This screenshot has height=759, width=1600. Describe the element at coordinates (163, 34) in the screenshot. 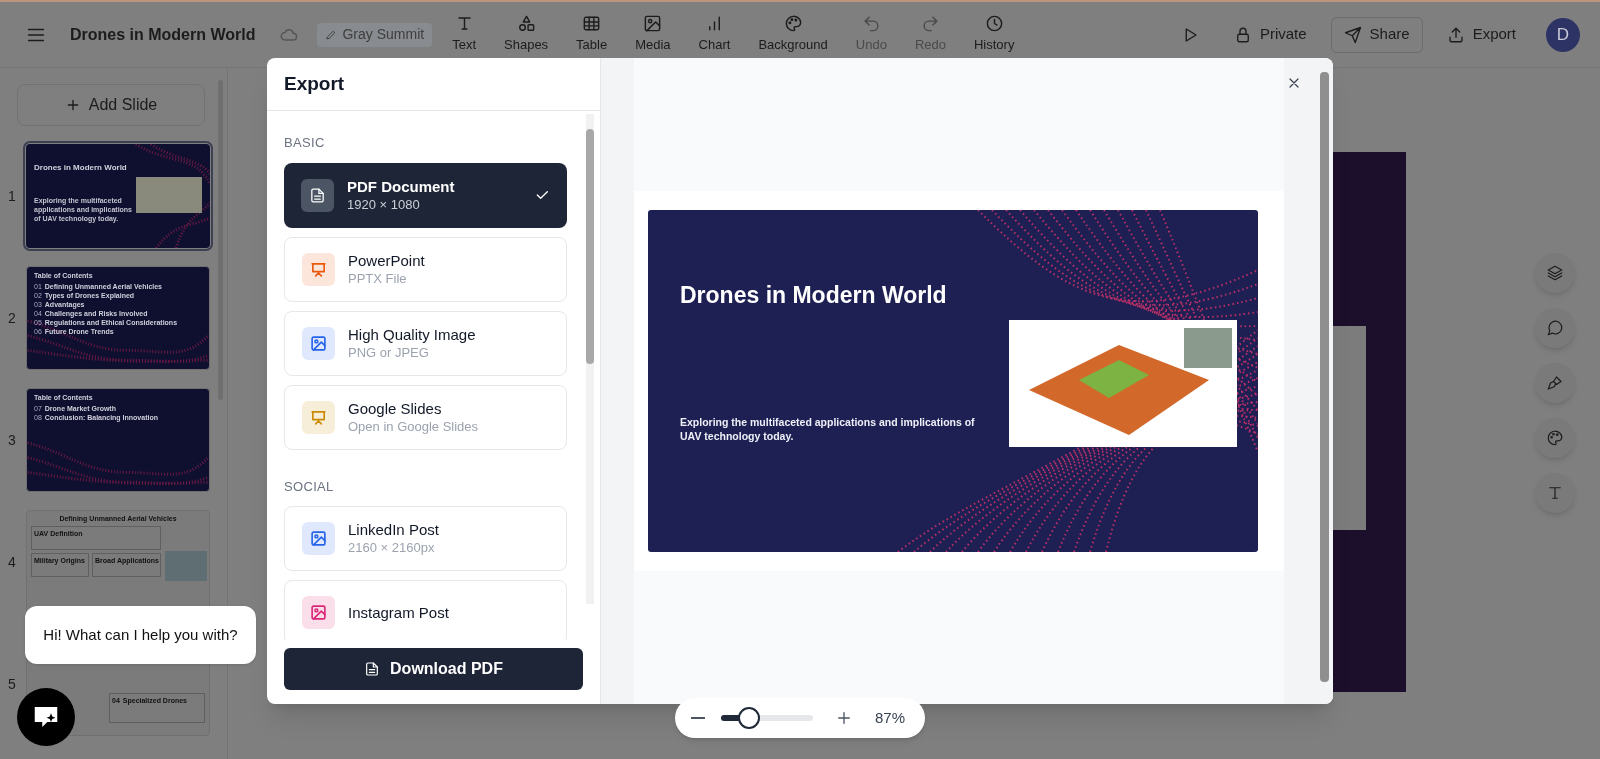

I see `document-title: Drones in Modern World` at that location.